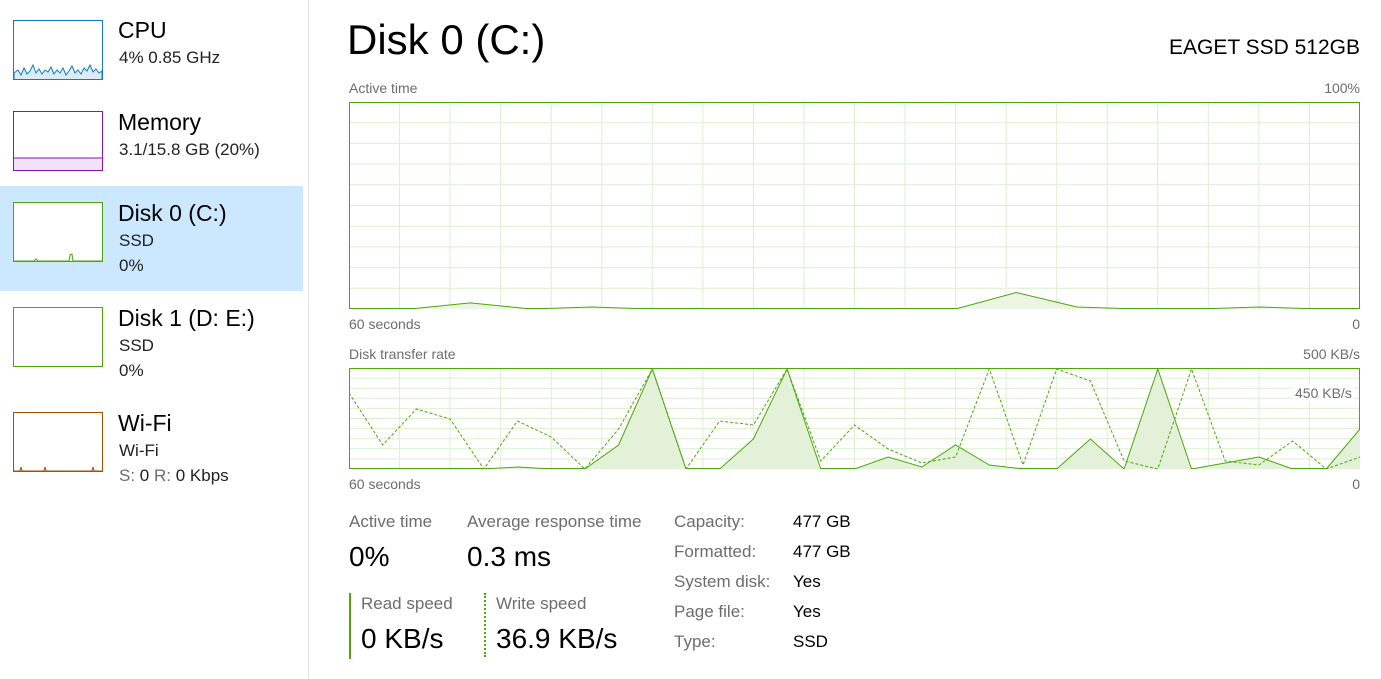 The image size is (1381, 679). I want to click on avg-response-stat-value: 0.3 ms, so click(509, 556).